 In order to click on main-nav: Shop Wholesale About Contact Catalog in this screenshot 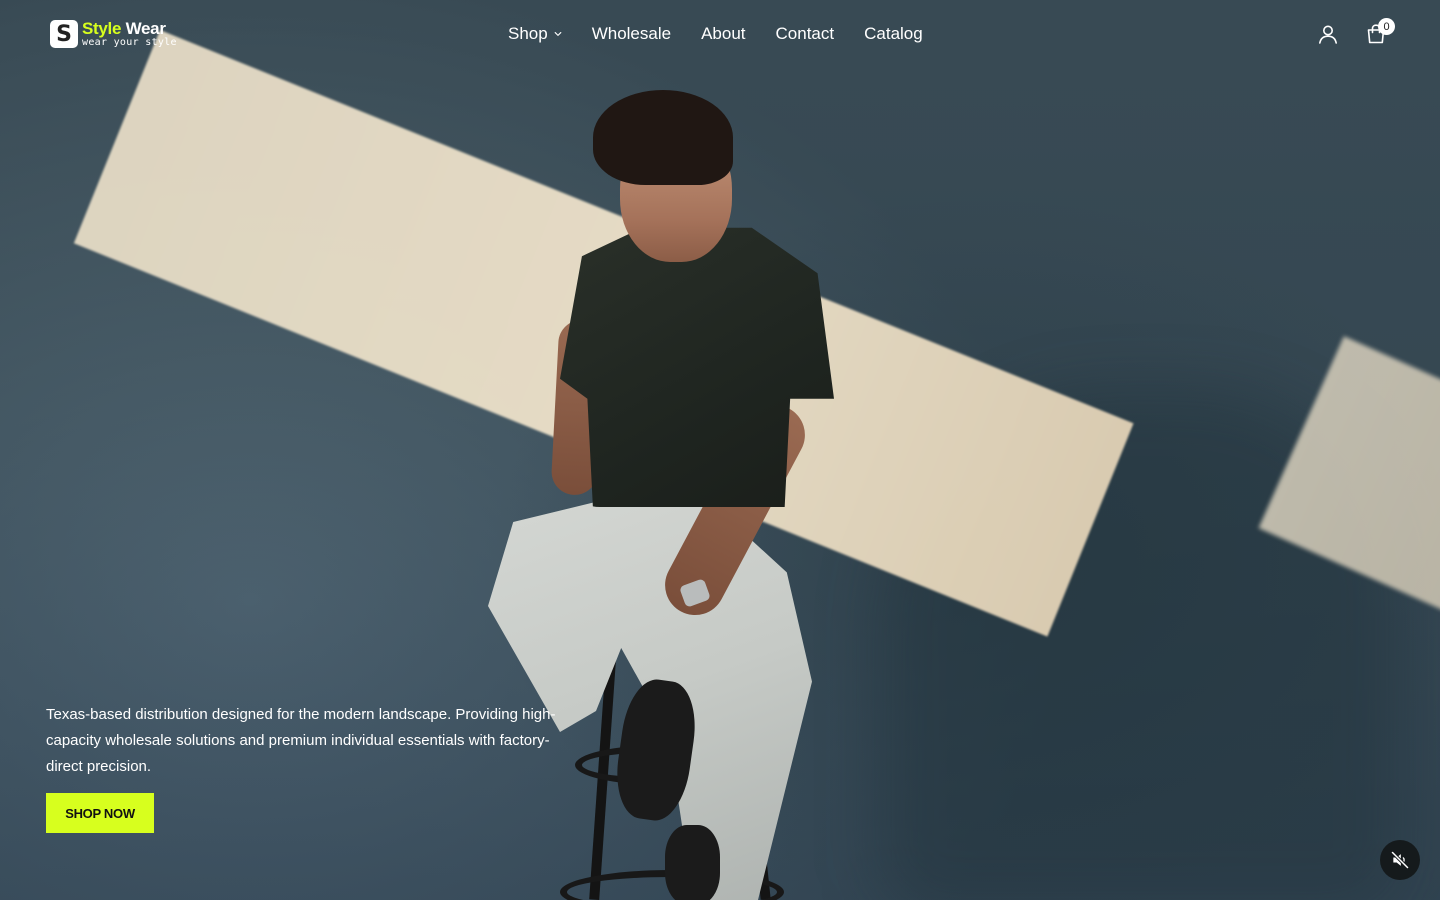, I will do `click(715, 34)`.